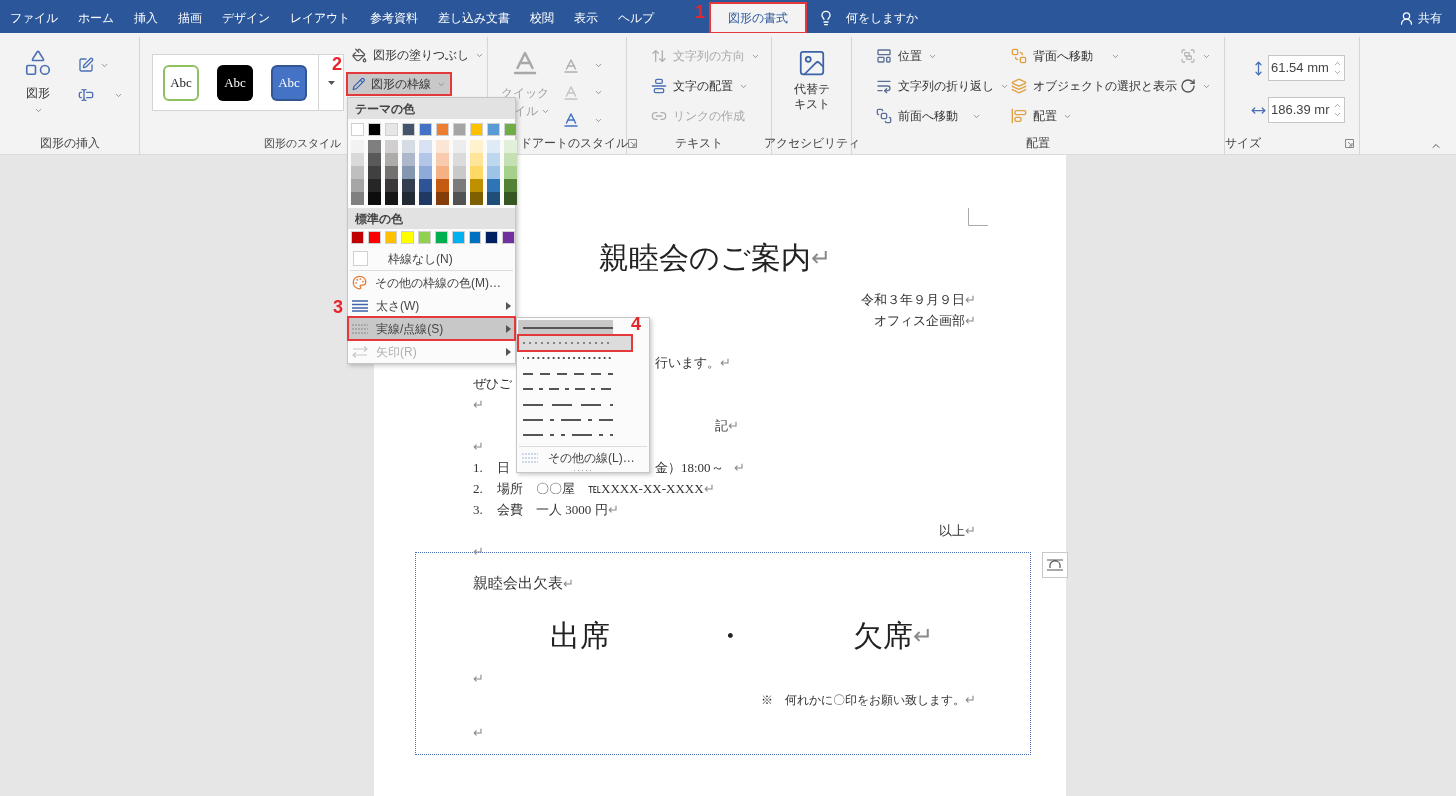 This screenshot has width=1456, height=796. What do you see at coordinates (1094, 86) in the screenshot?
I see `ribbon-button: オブジェクトの選択と表示` at bounding box center [1094, 86].